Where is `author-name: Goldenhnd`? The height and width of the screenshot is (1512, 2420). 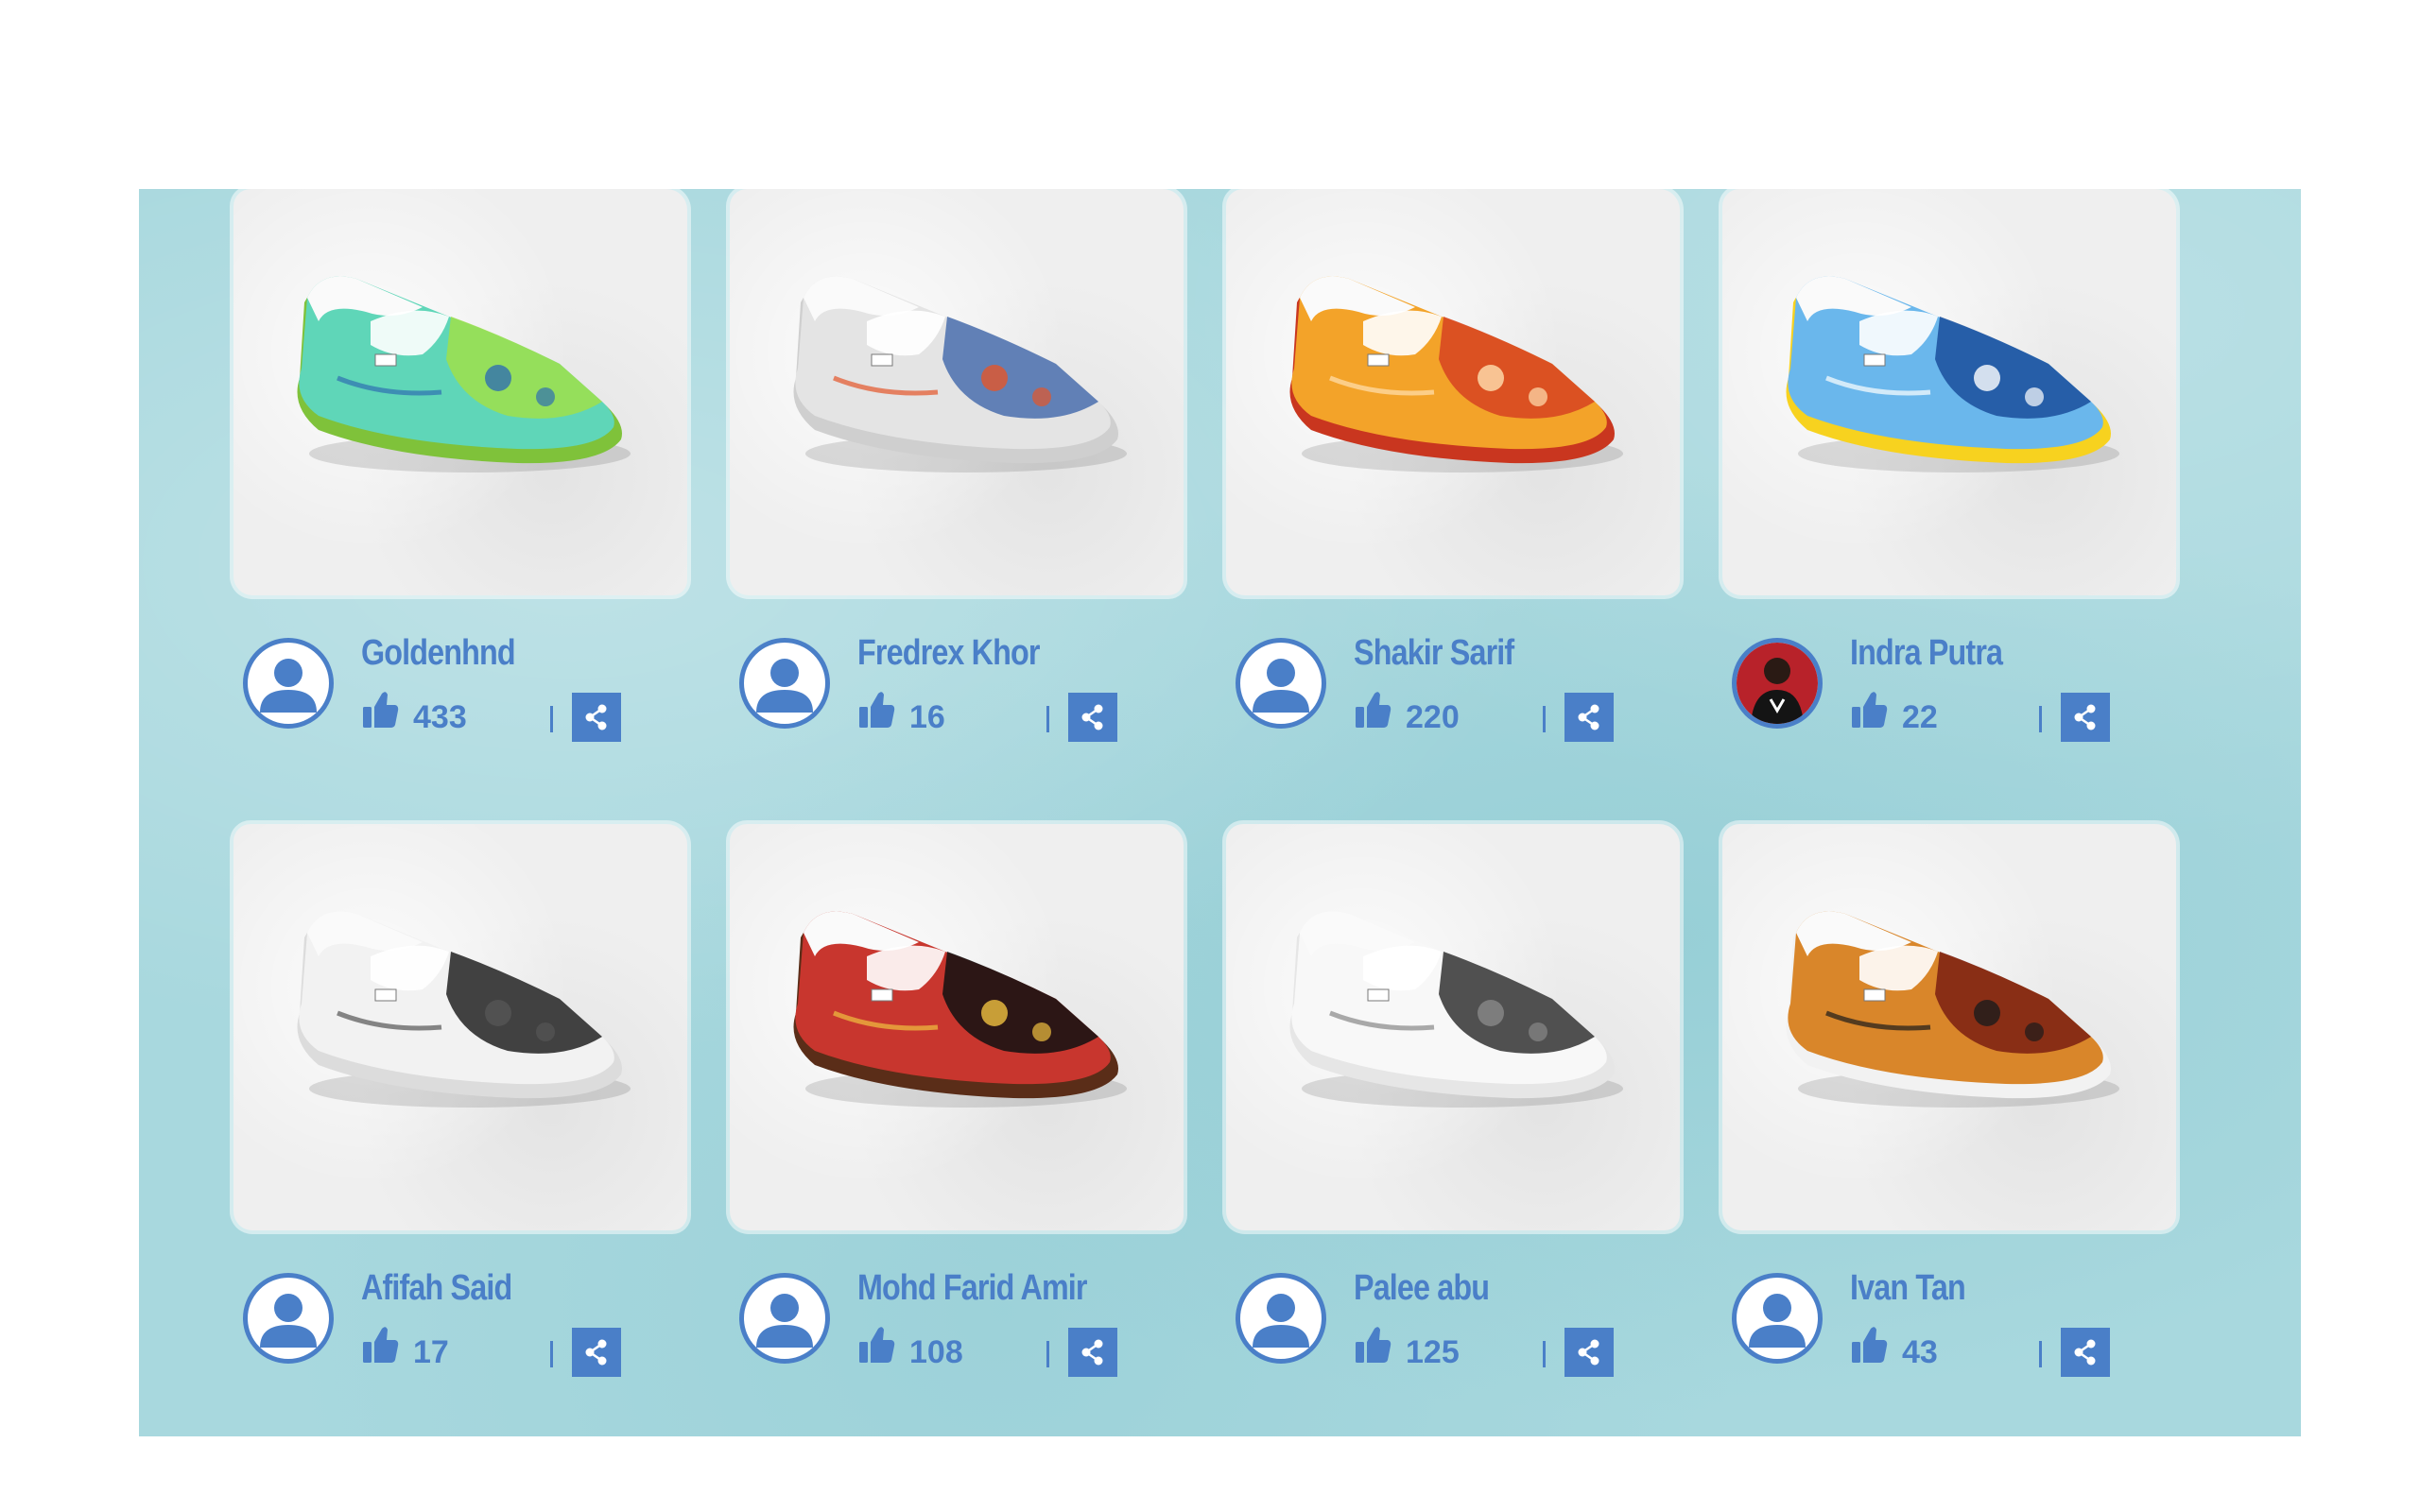 author-name: Goldenhnd is located at coordinates (439, 653).